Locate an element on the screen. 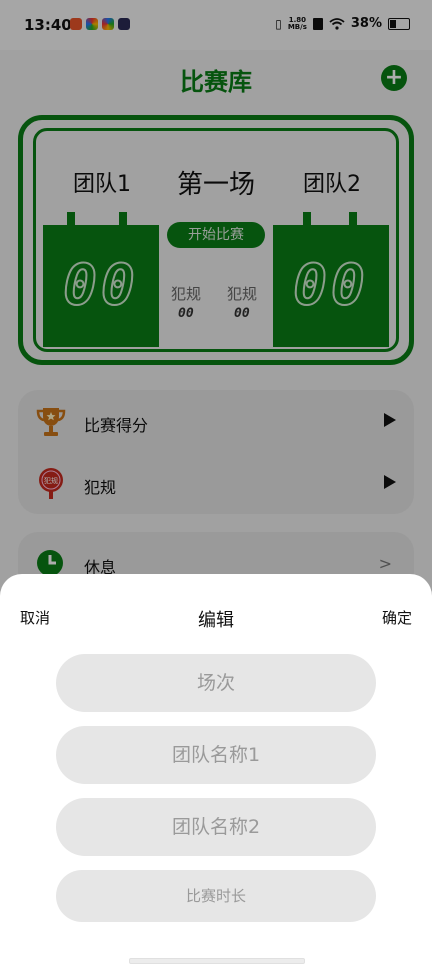  team2-name-input is located at coordinates (216, 827).